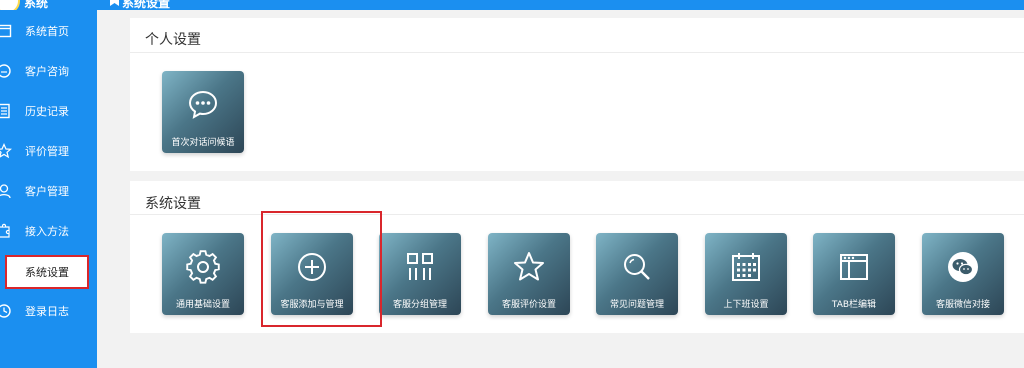 This screenshot has width=1024, height=368. I want to click on tile-shift-settings: 上下班设置, so click(746, 274).